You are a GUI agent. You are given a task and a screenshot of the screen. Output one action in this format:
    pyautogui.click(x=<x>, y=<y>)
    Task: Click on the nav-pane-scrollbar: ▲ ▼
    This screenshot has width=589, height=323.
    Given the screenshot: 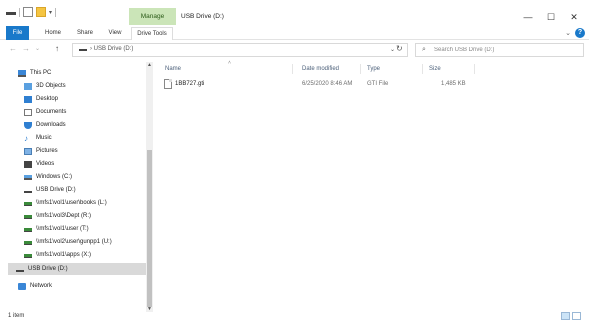 What is the action you would take?
    pyautogui.click(x=149, y=187)
    